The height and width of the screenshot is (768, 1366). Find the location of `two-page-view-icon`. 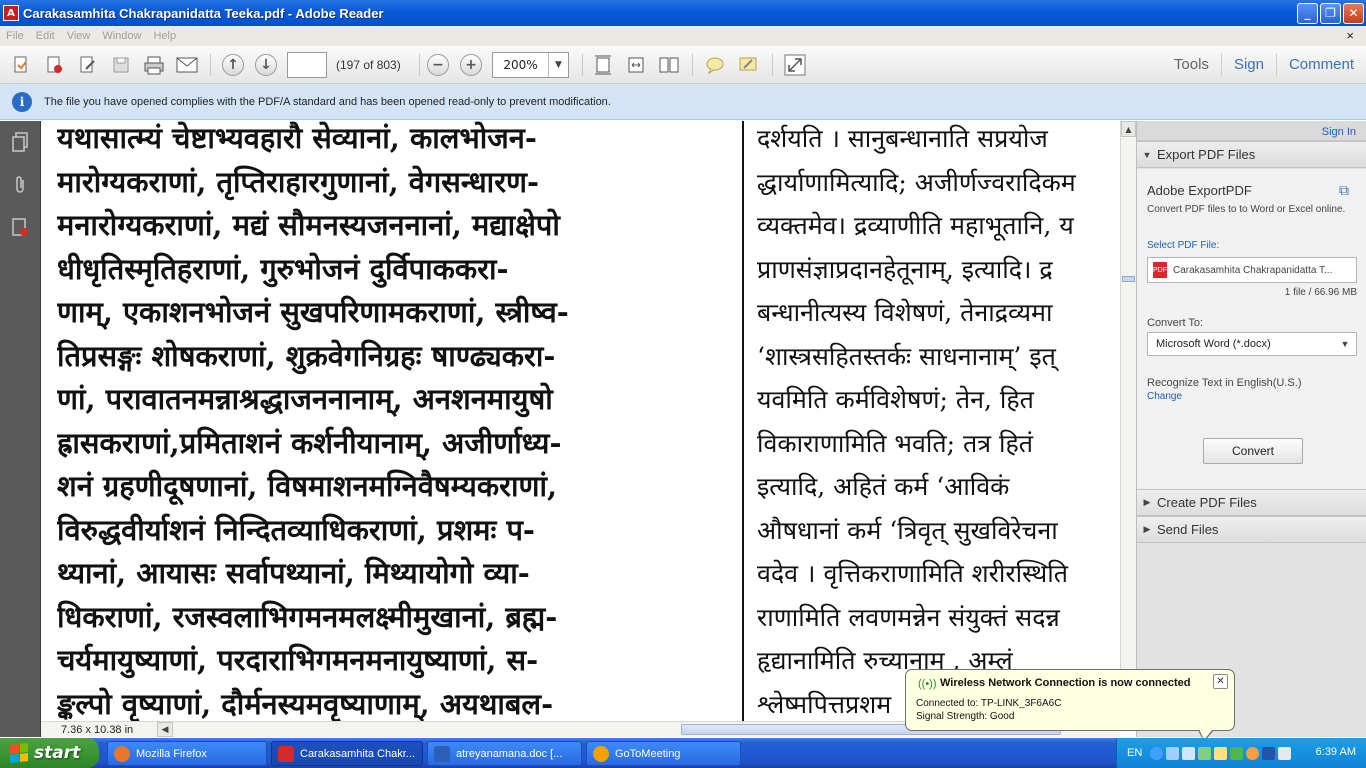

two-page-view-icon is located at coordinates (669, 65).